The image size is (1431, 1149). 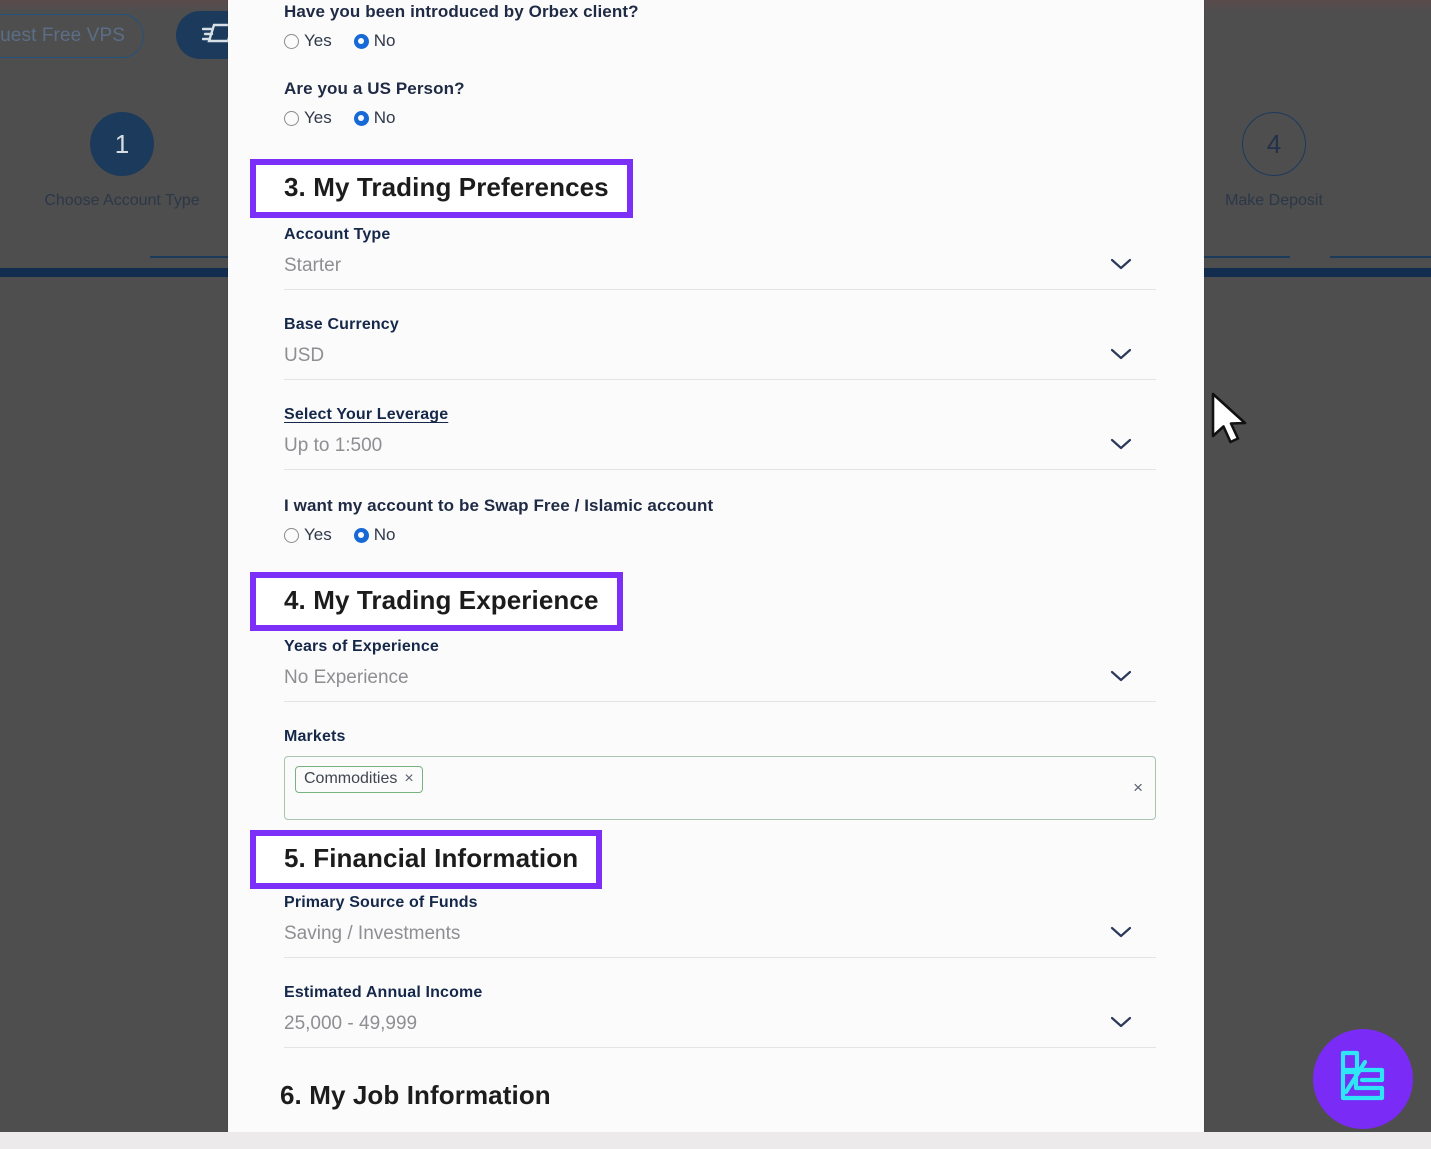 I want to click on field-estimated-annual-income-value: 25,000 - 49,999, so click(x=351, y=1023).